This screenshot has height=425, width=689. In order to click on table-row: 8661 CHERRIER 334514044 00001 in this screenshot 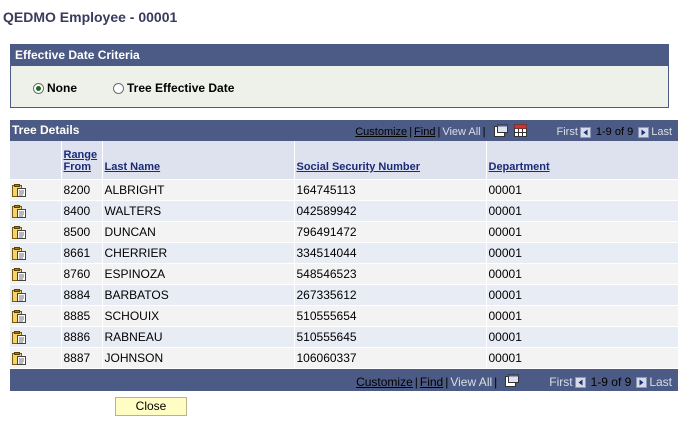, I will do `click(344, 253)`.